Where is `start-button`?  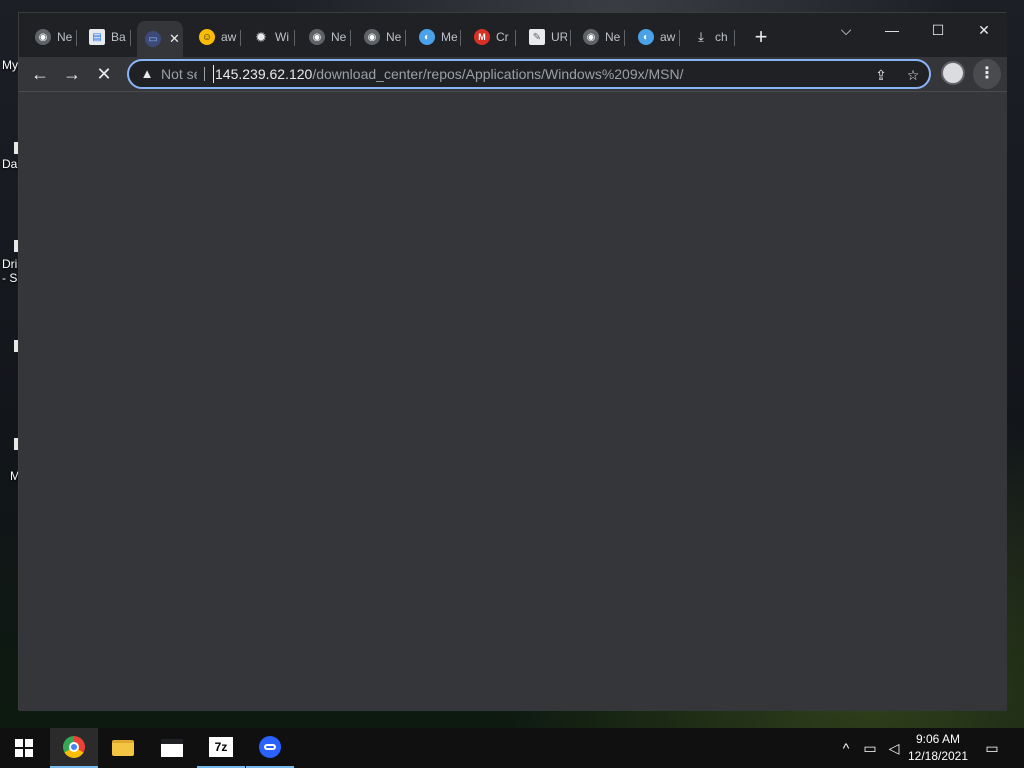
start-button is located at coordinates (24, 748).